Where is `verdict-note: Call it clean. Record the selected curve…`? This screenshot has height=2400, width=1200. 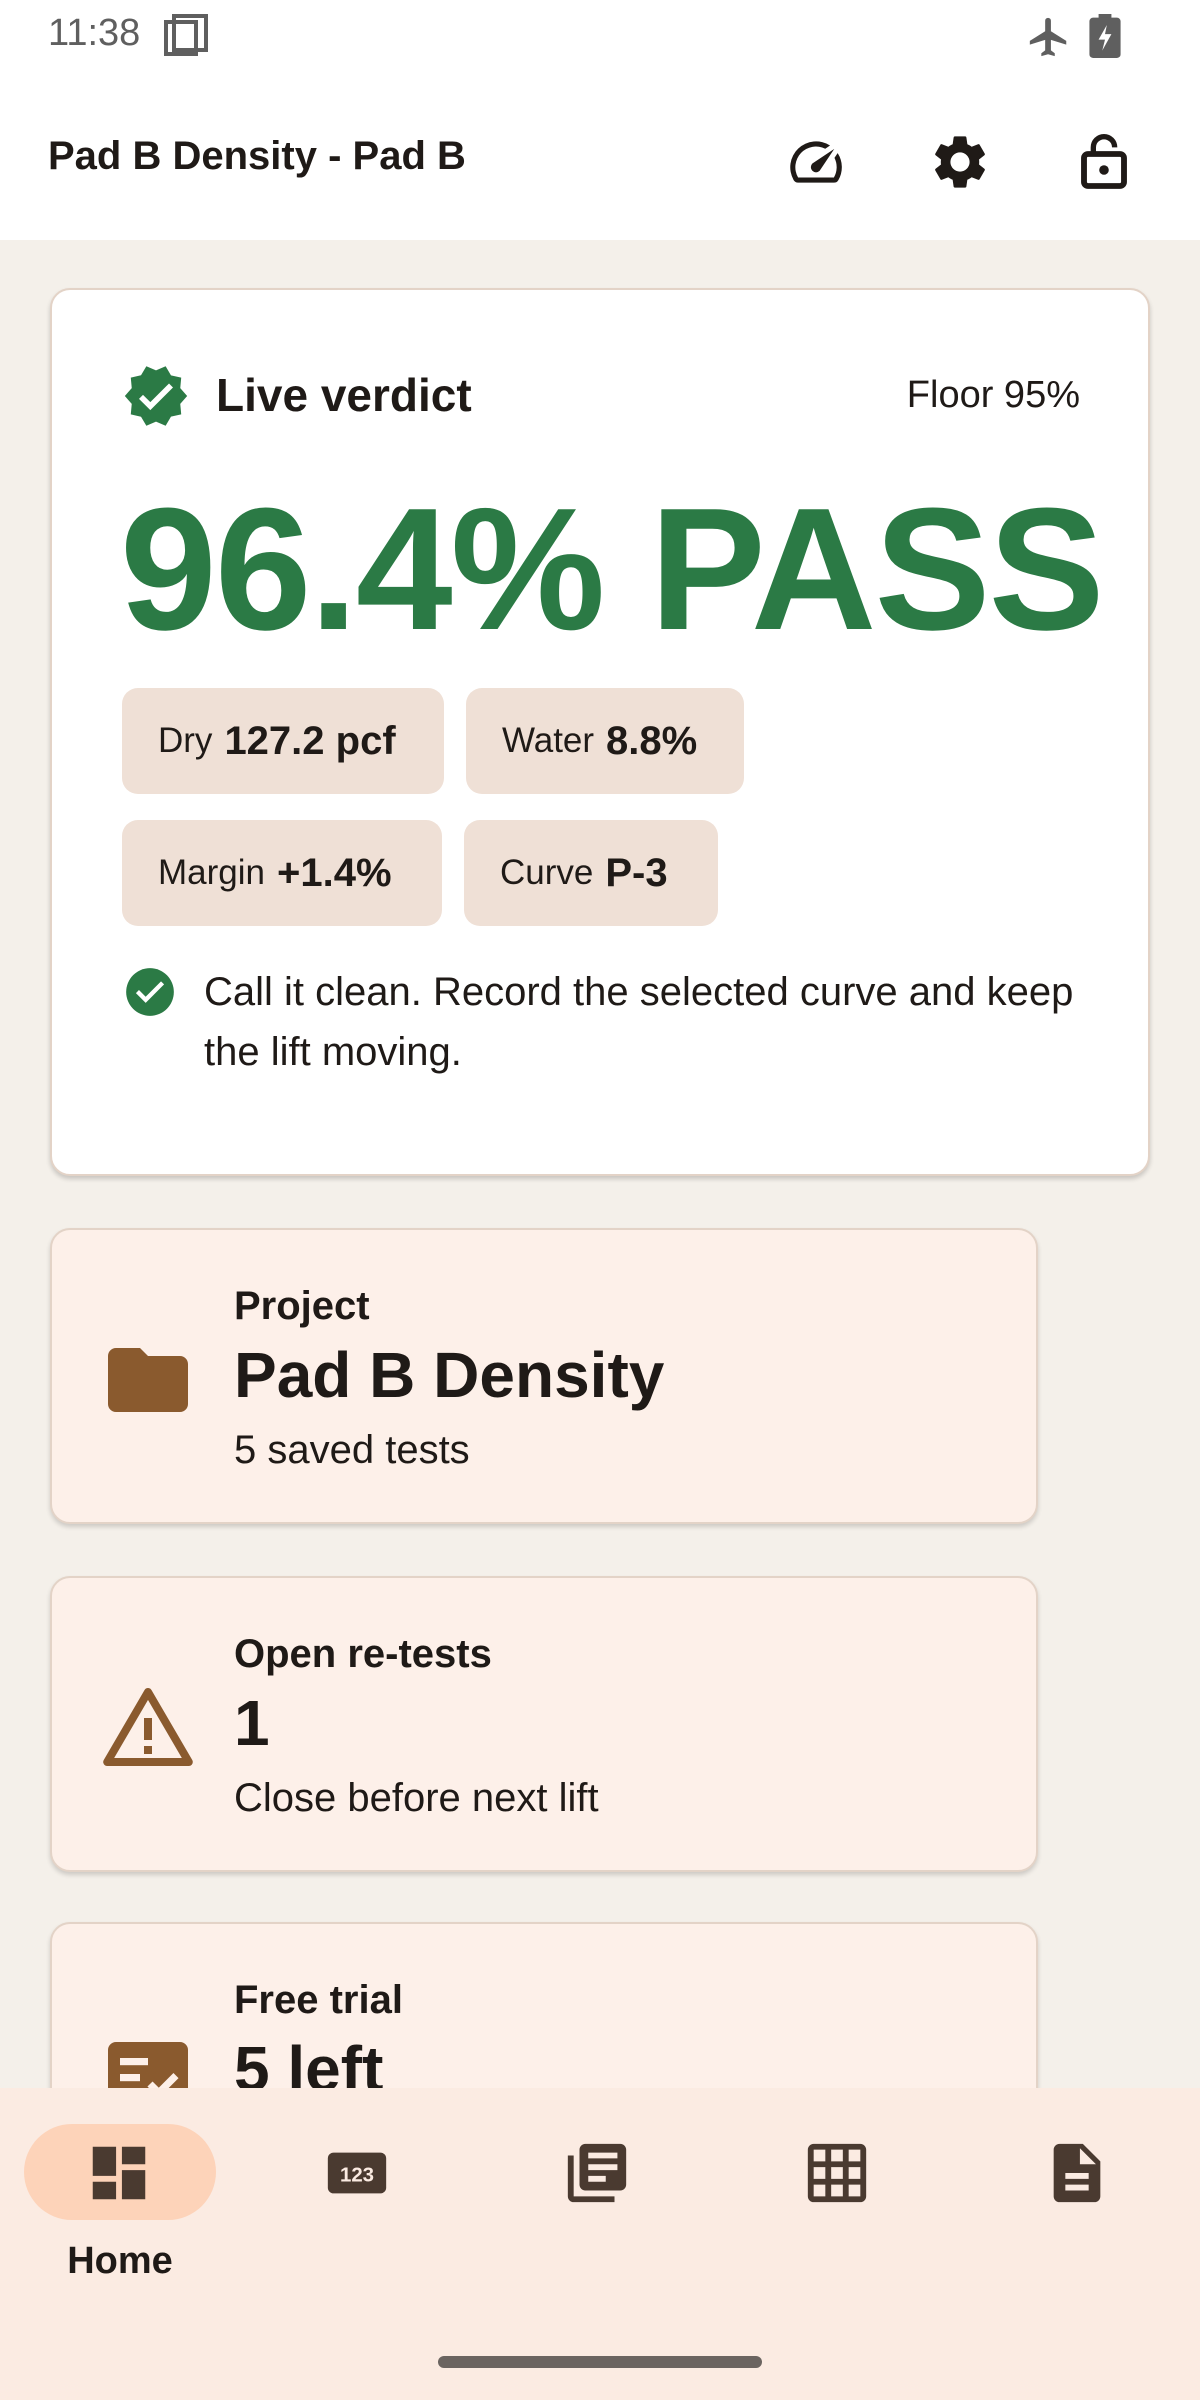
verdict-note: Call it clean. Record the selected curve… is located at coordinates (639, 1022).